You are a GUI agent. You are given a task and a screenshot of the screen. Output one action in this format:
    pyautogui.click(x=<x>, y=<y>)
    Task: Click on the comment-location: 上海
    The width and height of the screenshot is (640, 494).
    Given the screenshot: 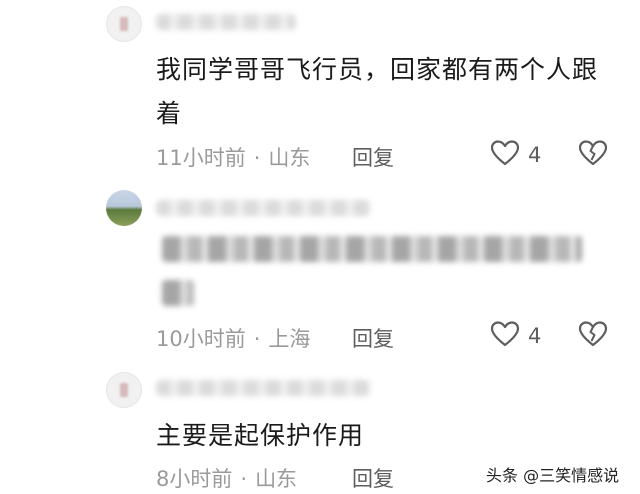 What is the action you would take?
    pyautogui.click(x=289, y=339)
    